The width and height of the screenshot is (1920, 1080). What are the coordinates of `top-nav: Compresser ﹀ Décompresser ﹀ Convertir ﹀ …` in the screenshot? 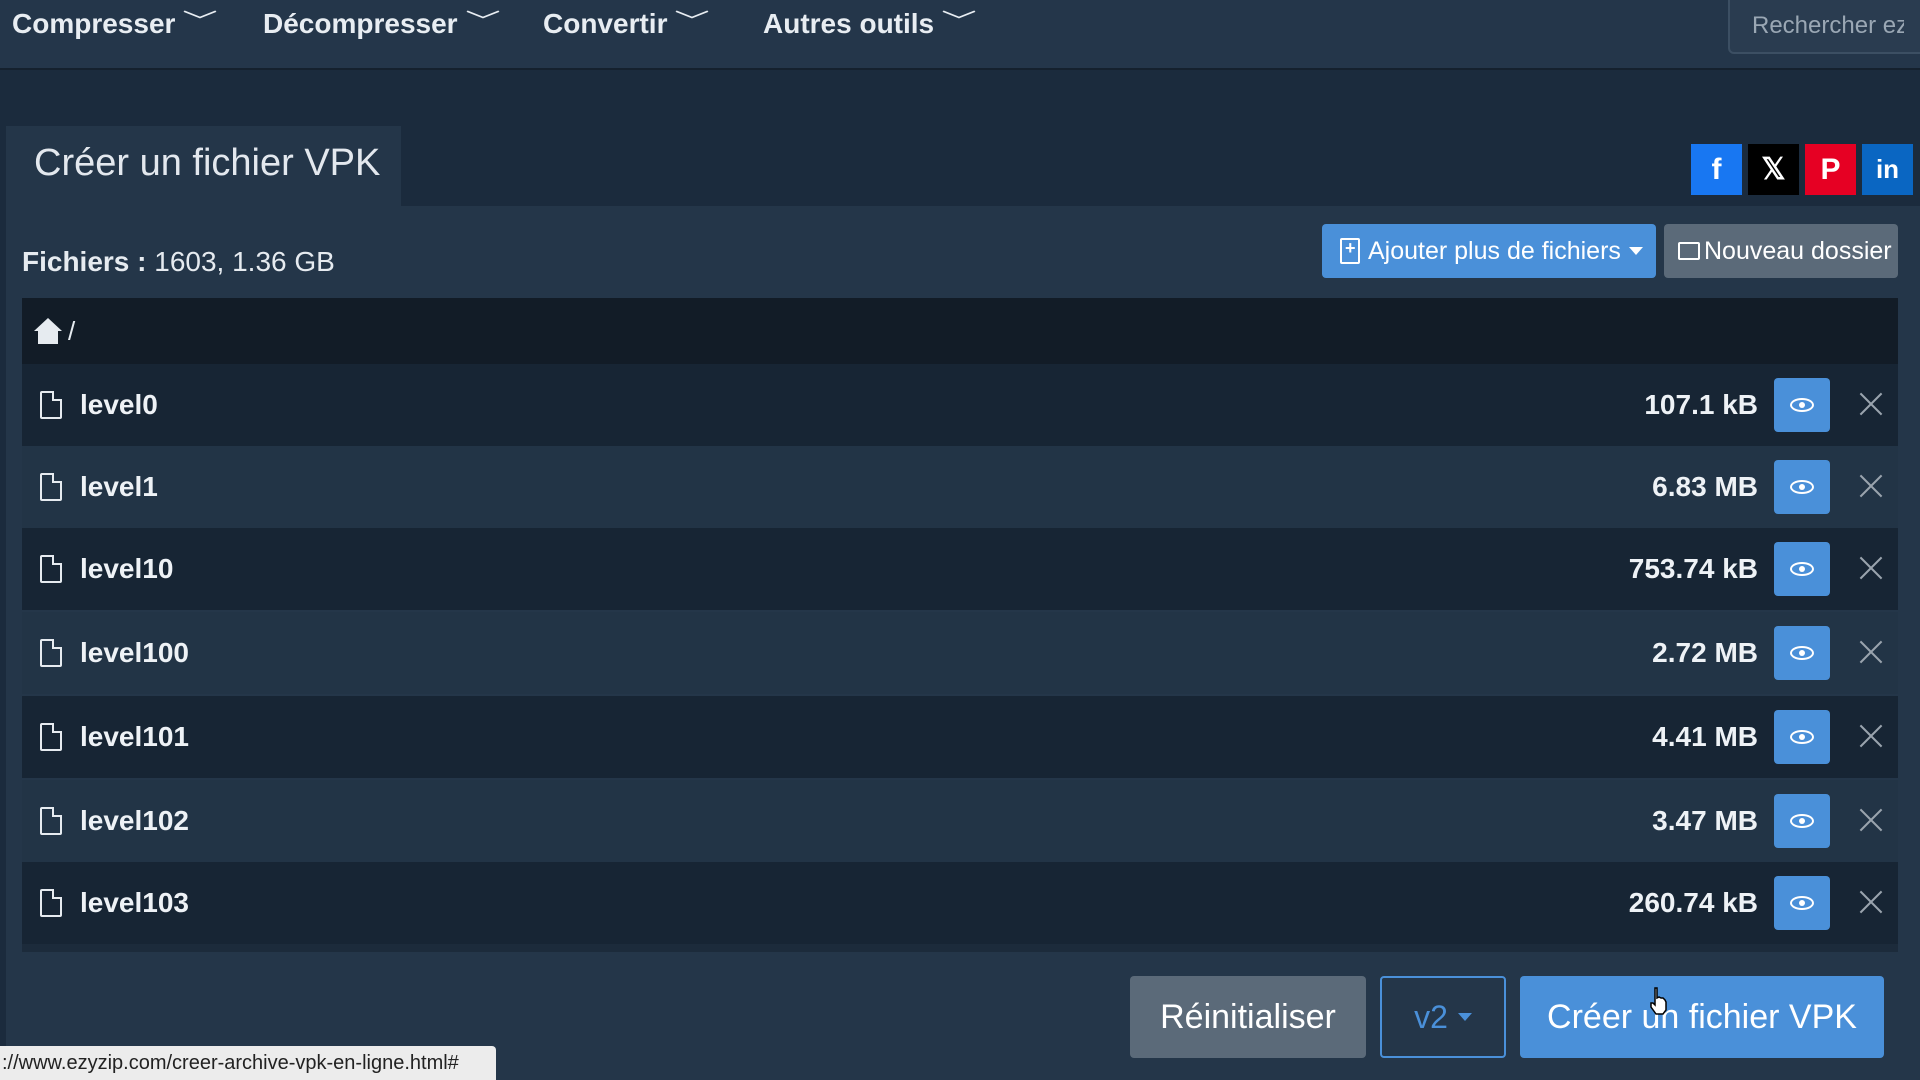 It's located at (960, 35).